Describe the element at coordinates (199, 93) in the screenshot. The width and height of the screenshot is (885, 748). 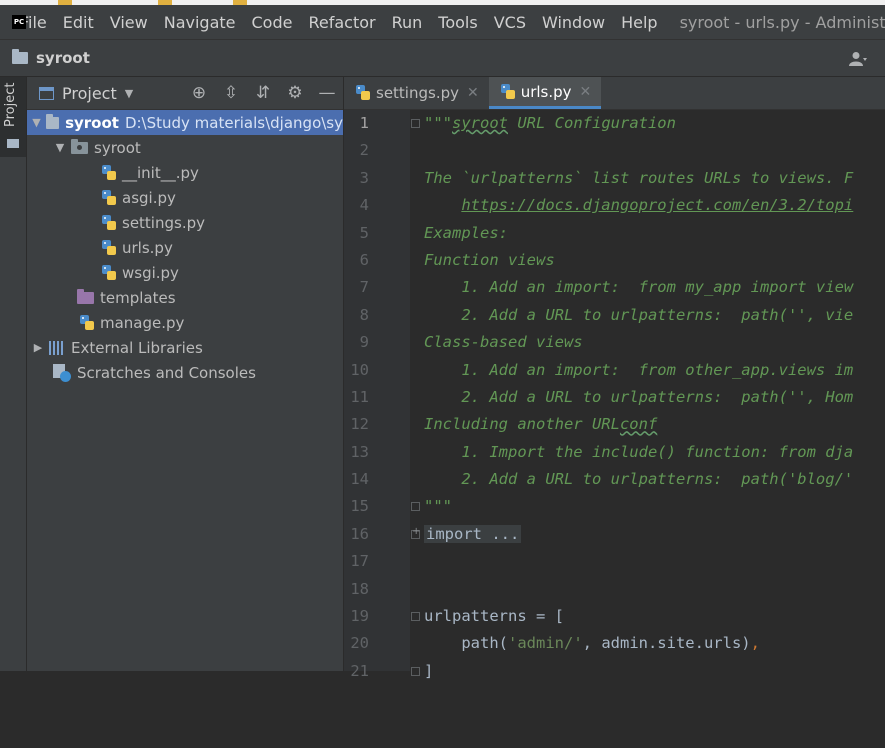
I see `locate-file-icon: ⊕` at that location.